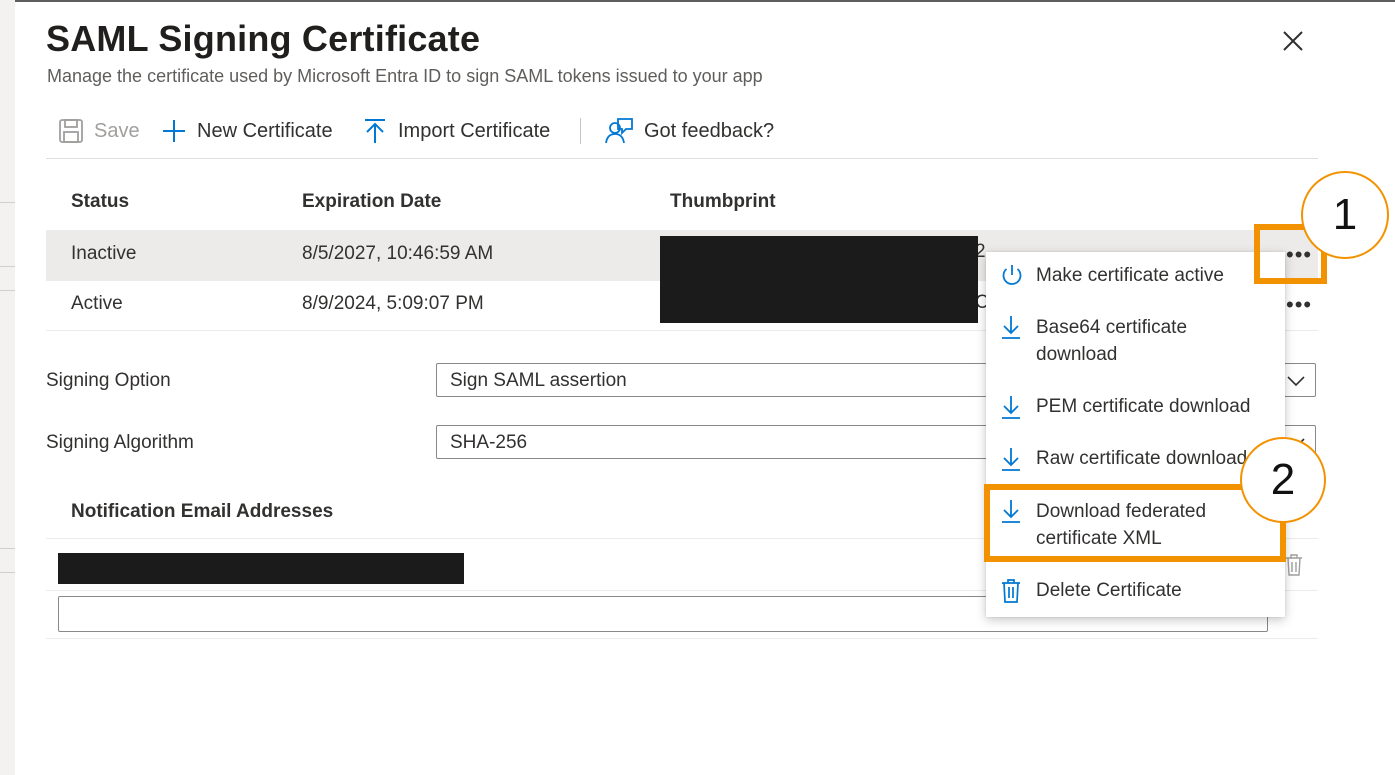  I want to click on menu-item-label: Base64 certificate download, so click(1112, 341).